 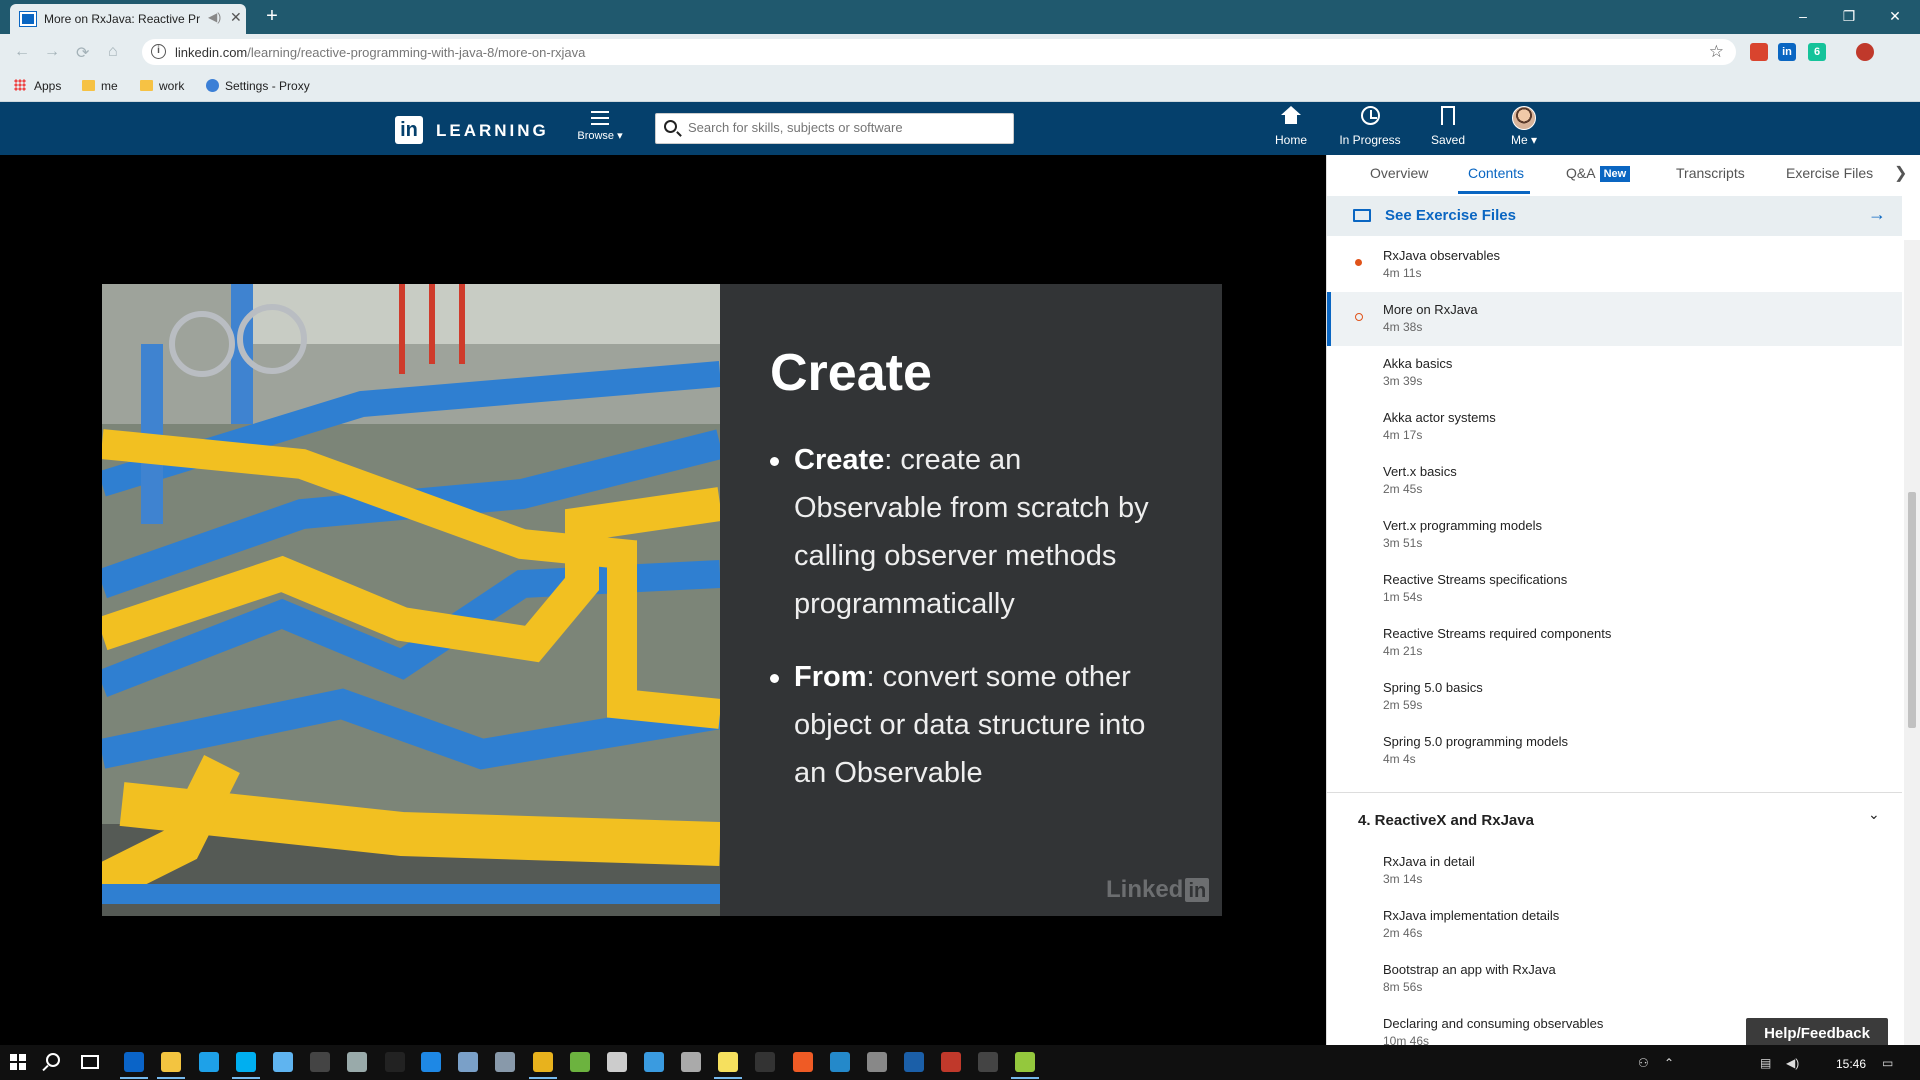 I want to click on 7zip-icon, so click(x=988, y=1062).